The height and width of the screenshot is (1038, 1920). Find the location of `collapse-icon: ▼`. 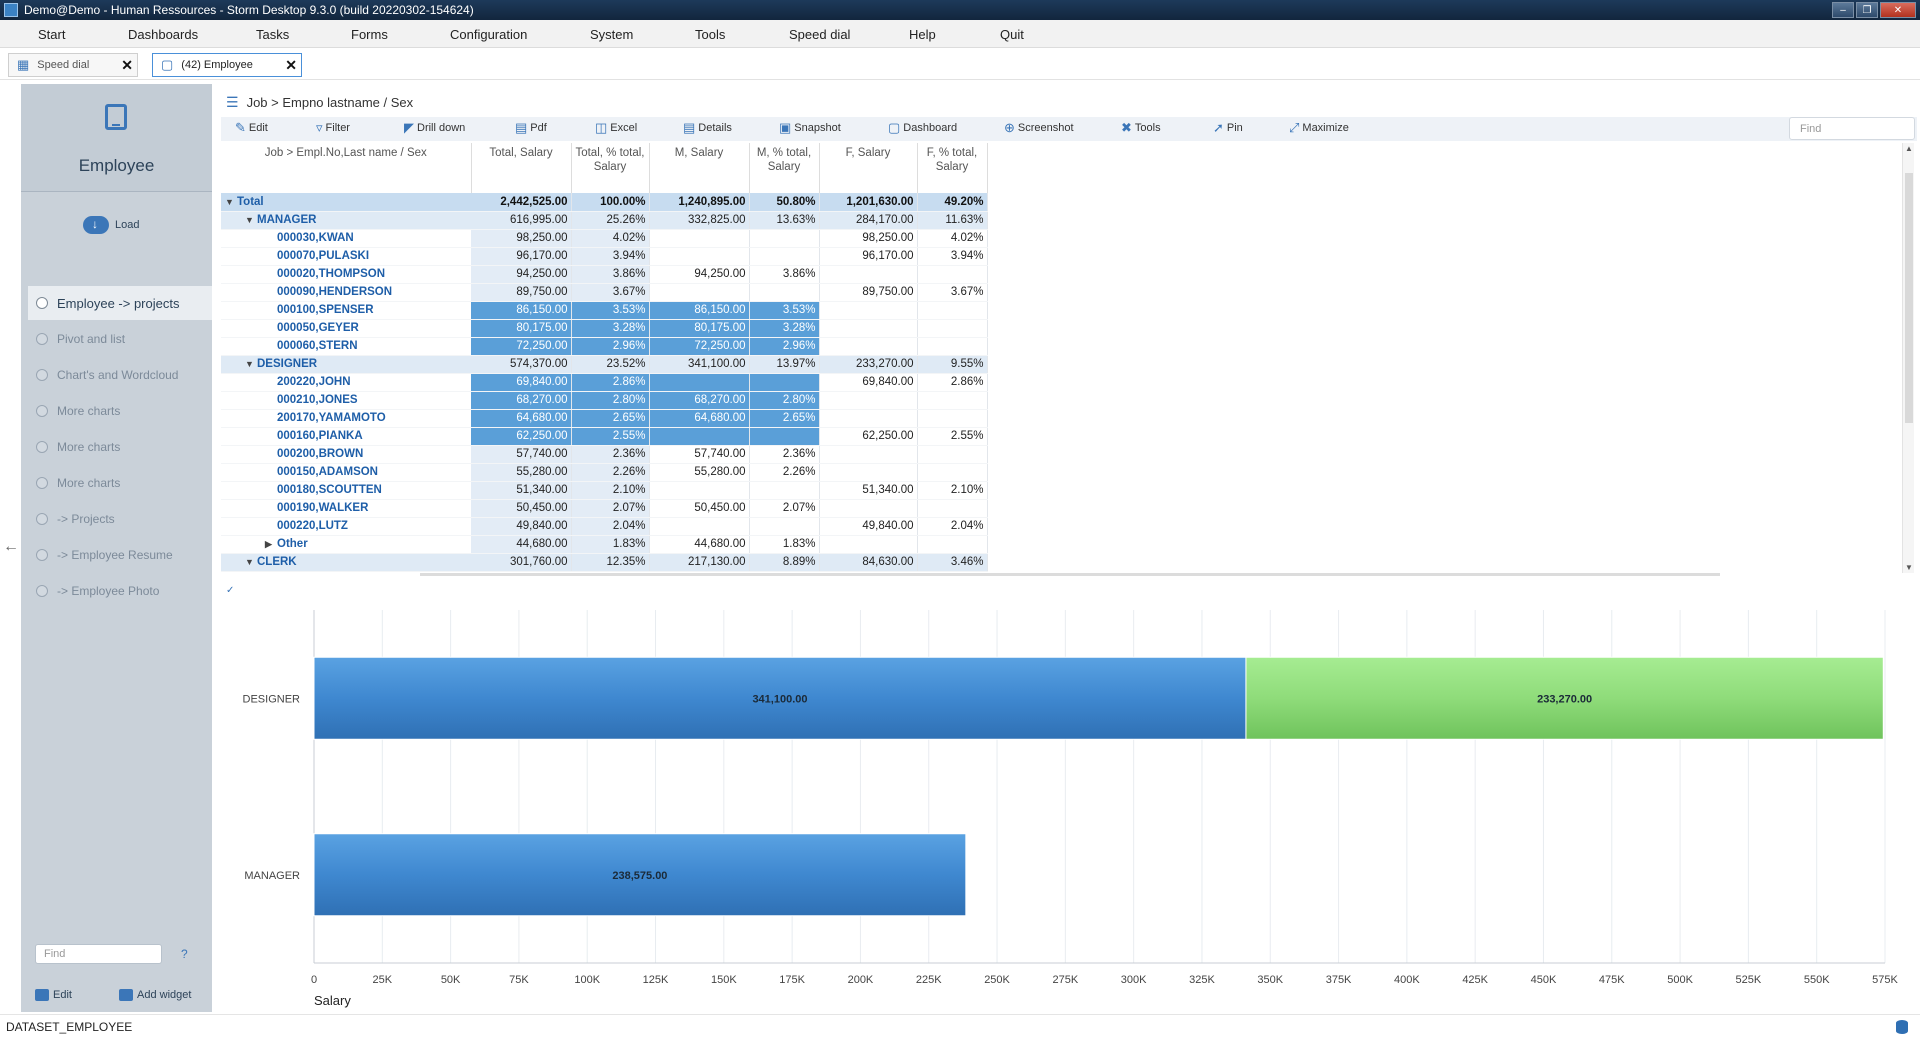

collapse-icon: ▼ is located at coordinates (231, 202).